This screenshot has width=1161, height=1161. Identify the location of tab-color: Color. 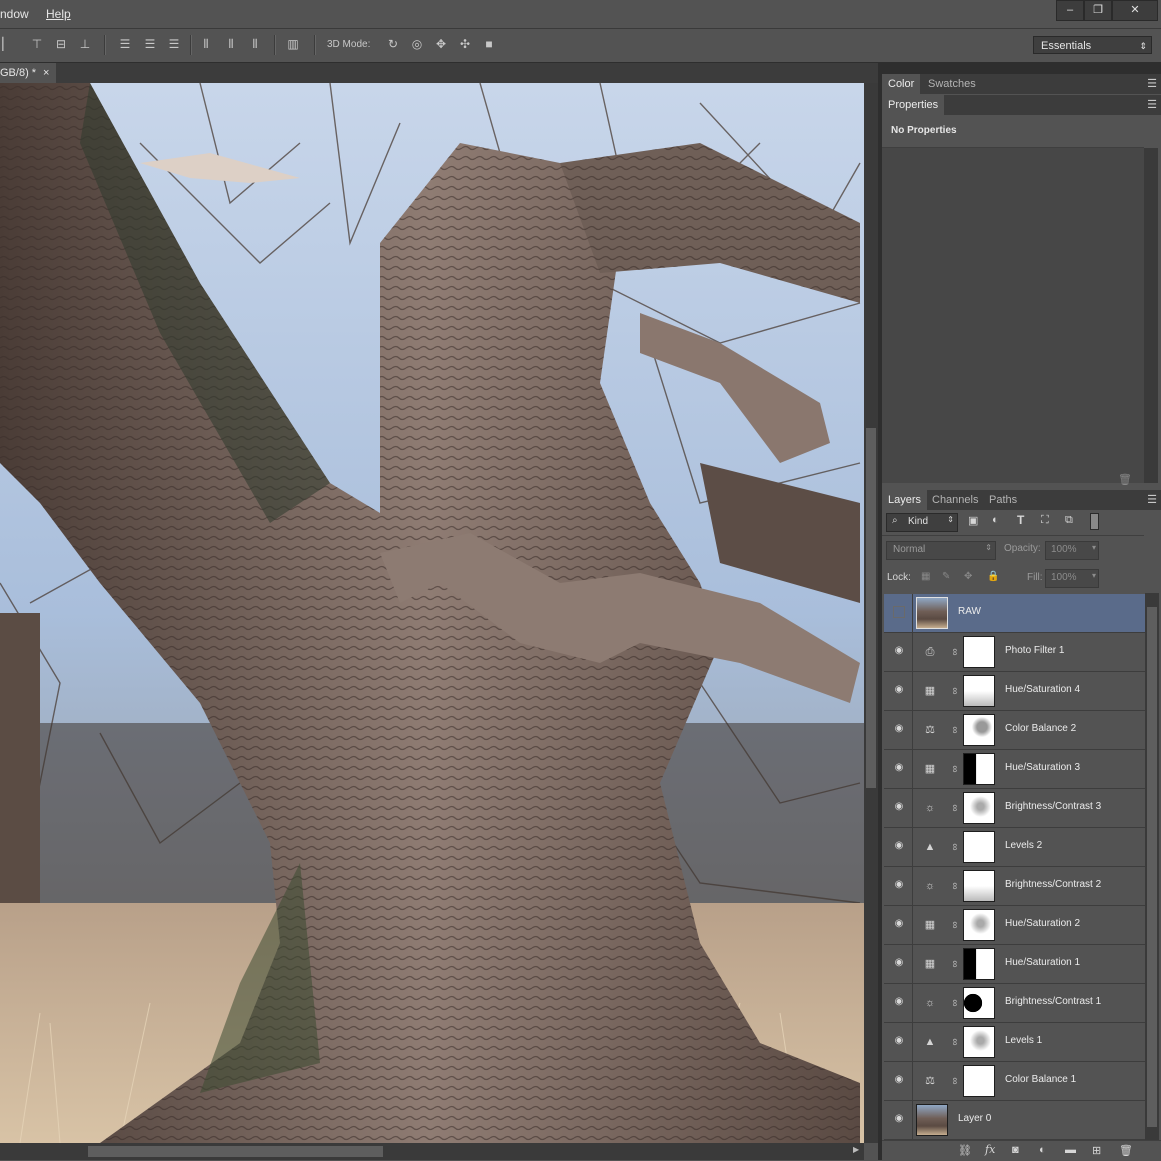
(901, 84).